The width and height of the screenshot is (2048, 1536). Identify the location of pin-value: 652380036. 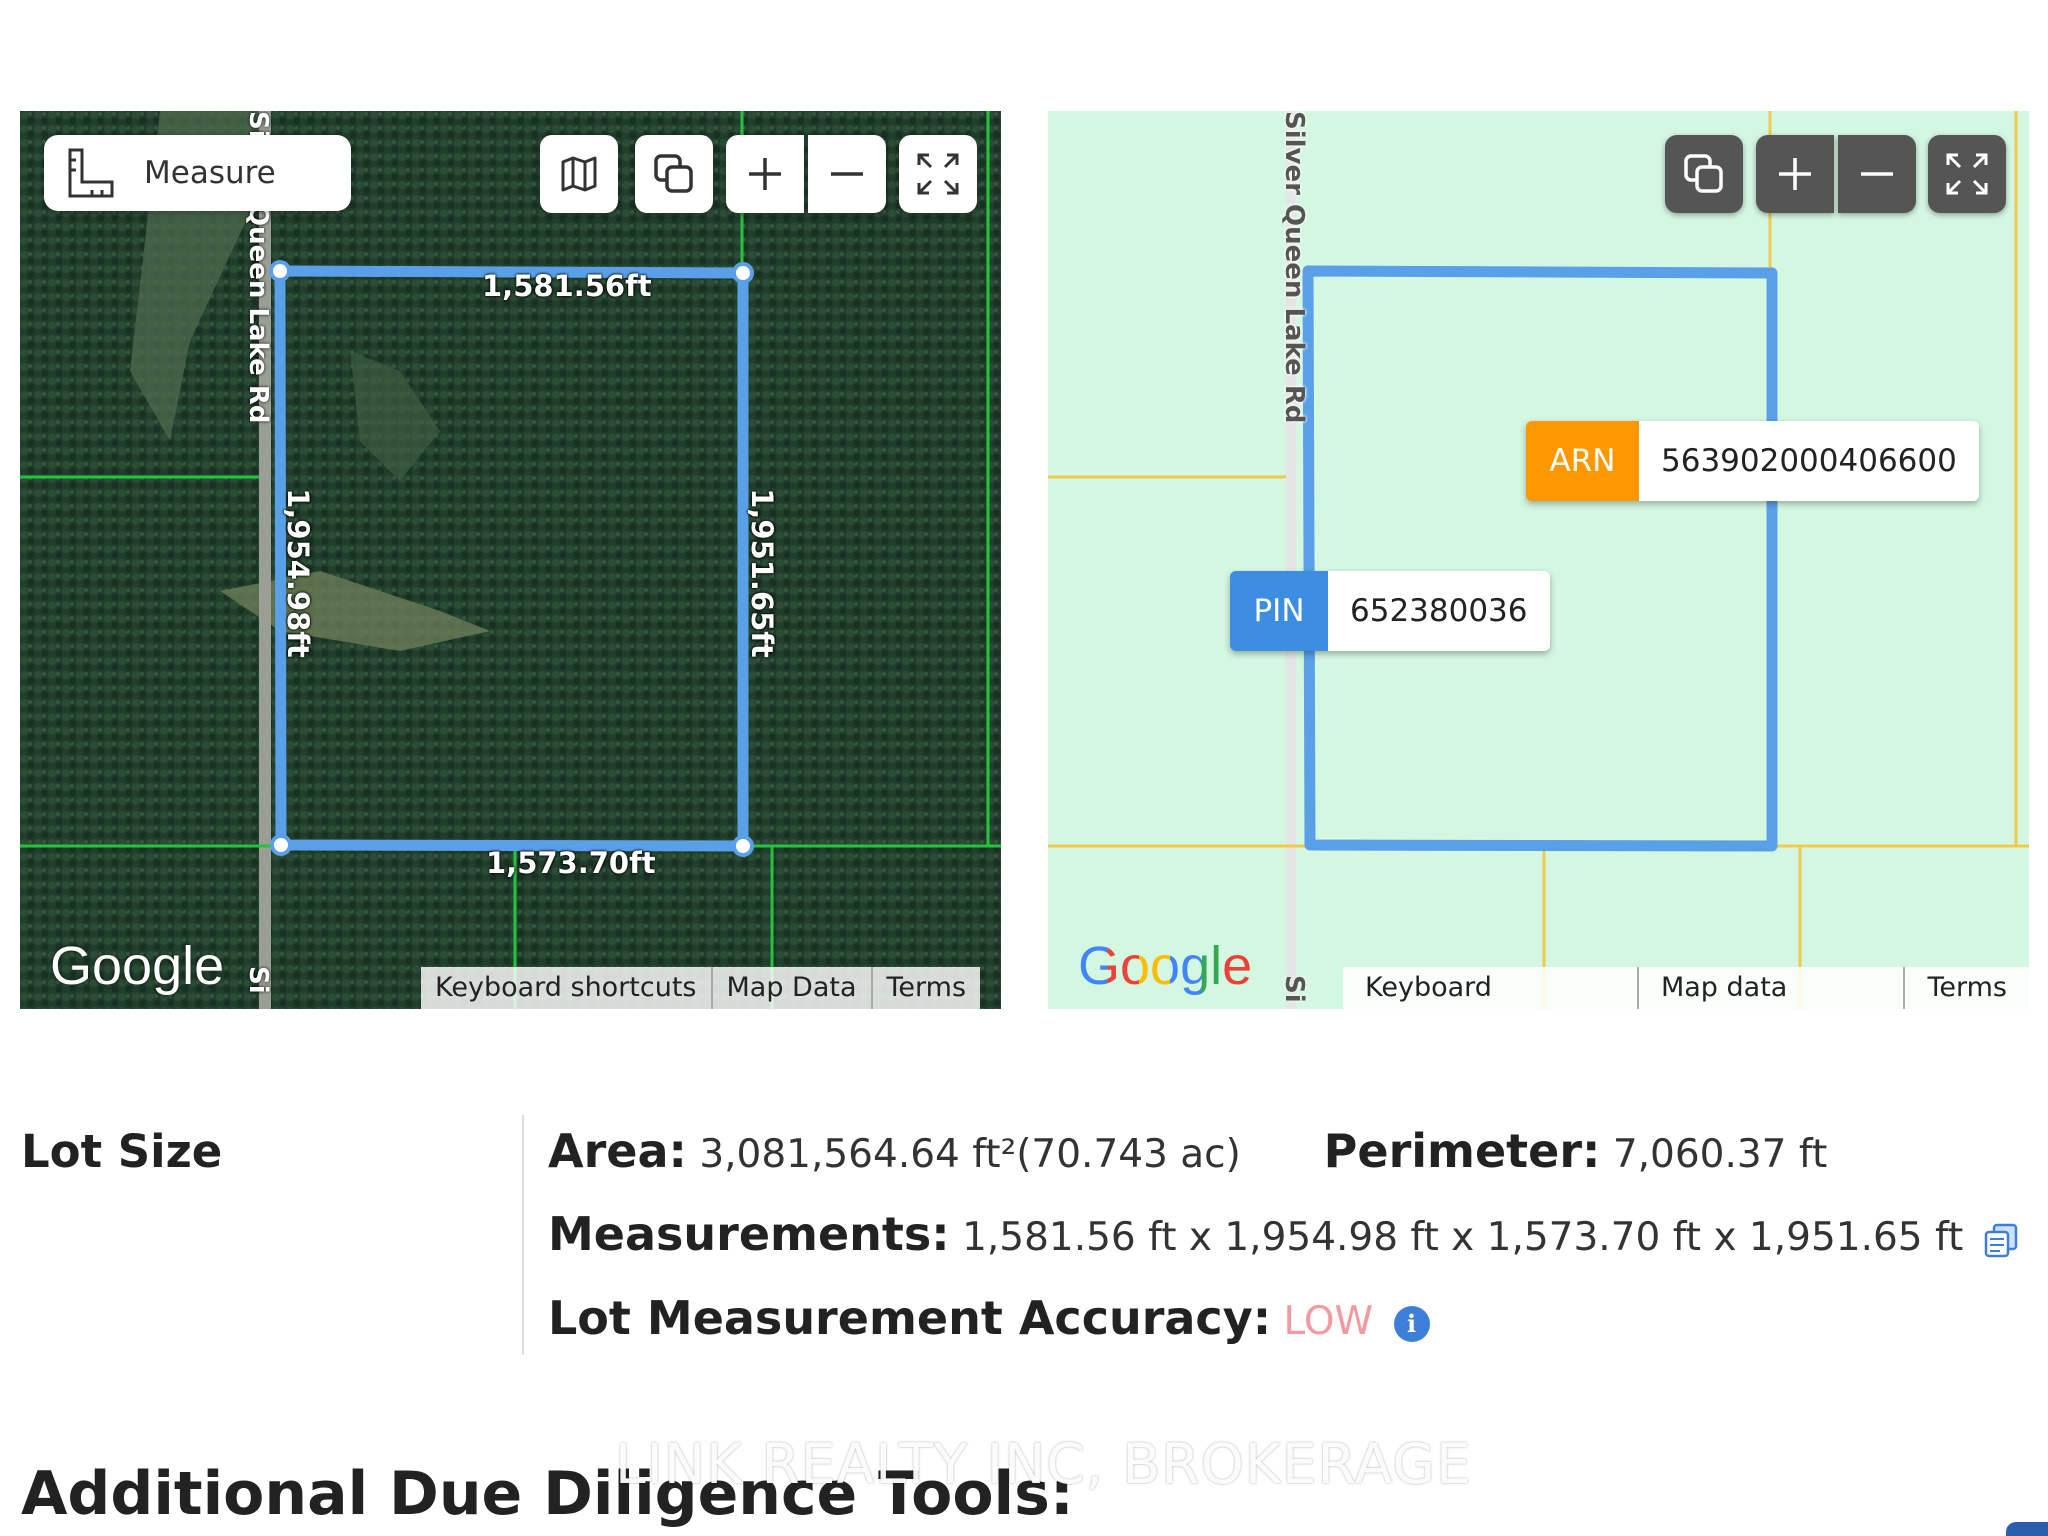
(1439, 611).